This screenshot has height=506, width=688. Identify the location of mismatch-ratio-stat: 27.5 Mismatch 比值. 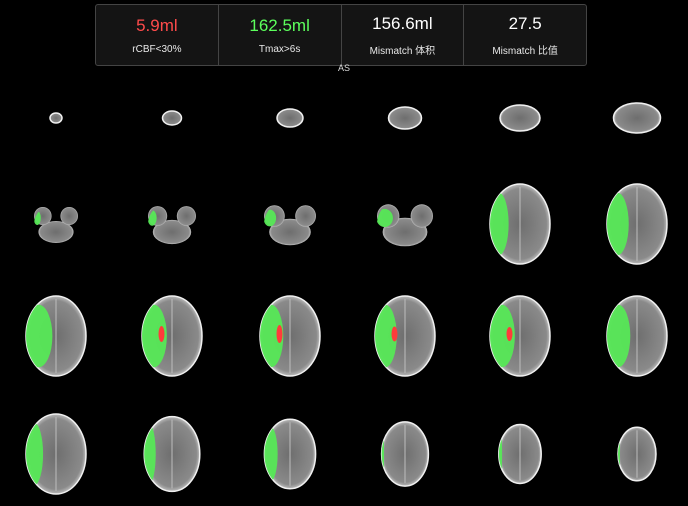
(525, 35).